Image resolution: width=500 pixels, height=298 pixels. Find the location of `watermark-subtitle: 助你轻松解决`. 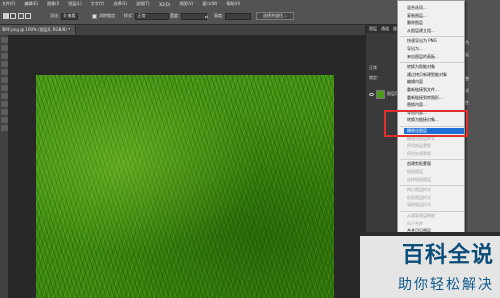

watermark-subtitle: 助你轻松解决 is located at coordinates (446, 284).